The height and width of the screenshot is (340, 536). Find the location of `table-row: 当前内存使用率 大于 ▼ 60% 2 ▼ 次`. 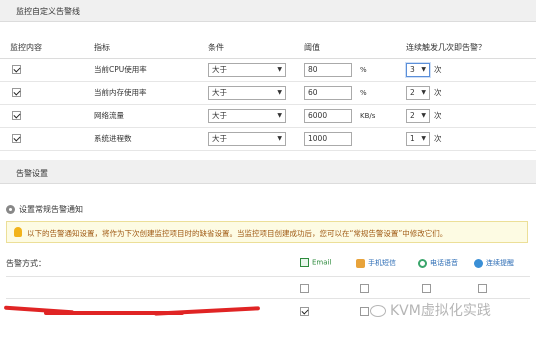

table-row: 当前内存使用率 大于 ▼ 60% 2 ▼ 次 is located at coordinates (268, 93).